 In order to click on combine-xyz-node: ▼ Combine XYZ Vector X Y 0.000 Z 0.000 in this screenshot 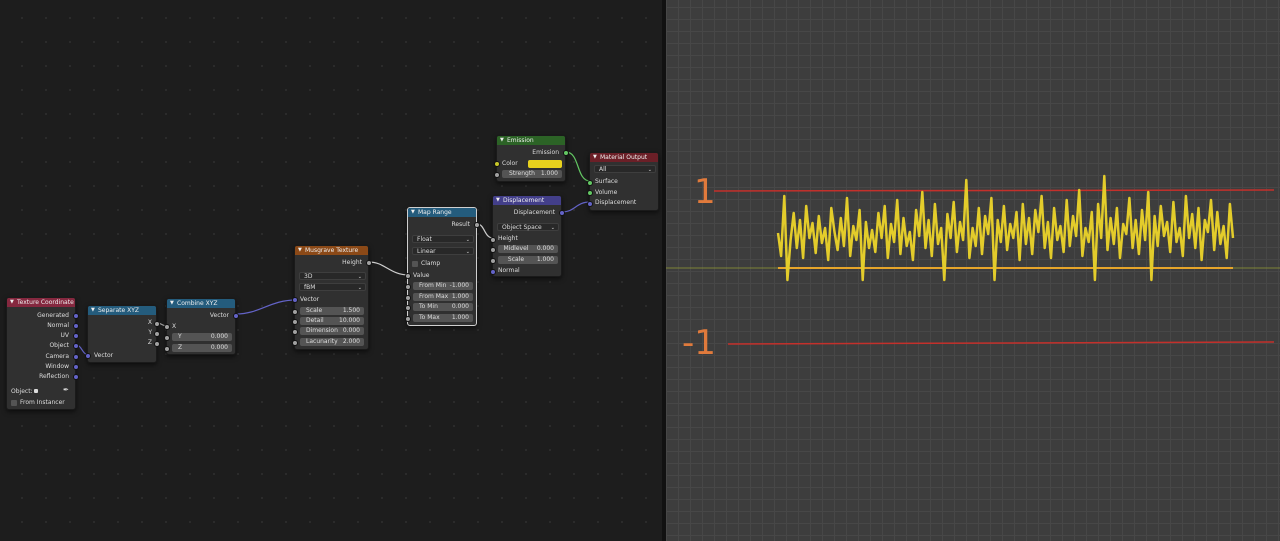, I will do `click(201, 326)`.